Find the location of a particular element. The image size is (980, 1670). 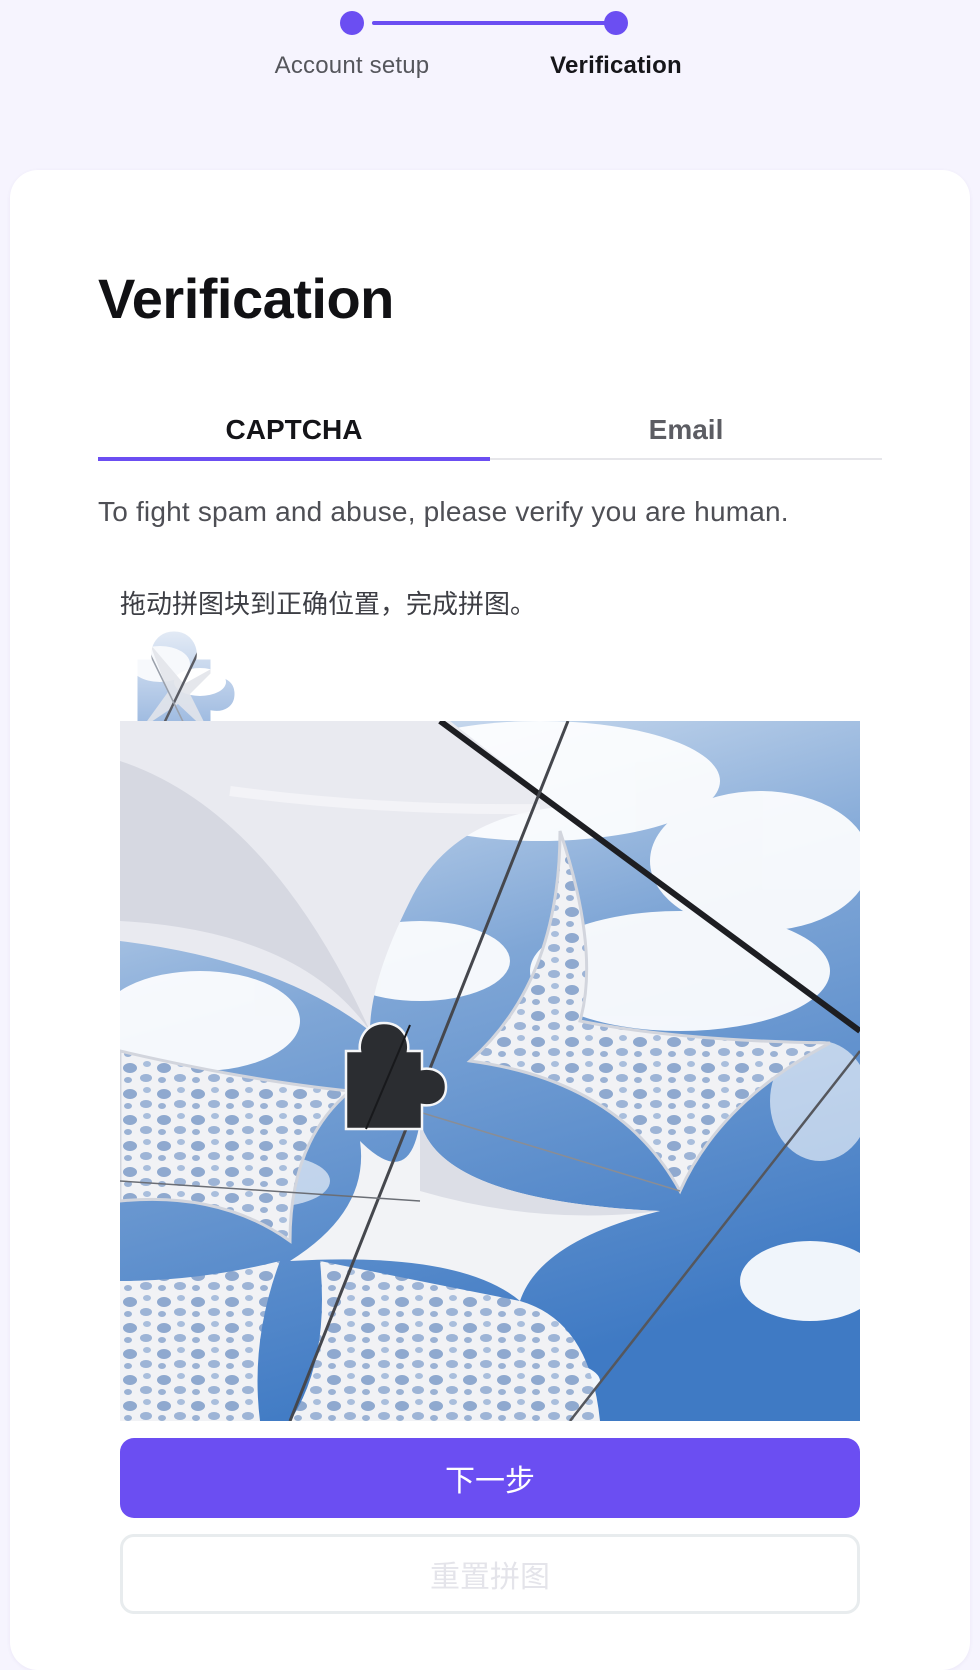

page-title: Verification is located at coordinates (246, 298).